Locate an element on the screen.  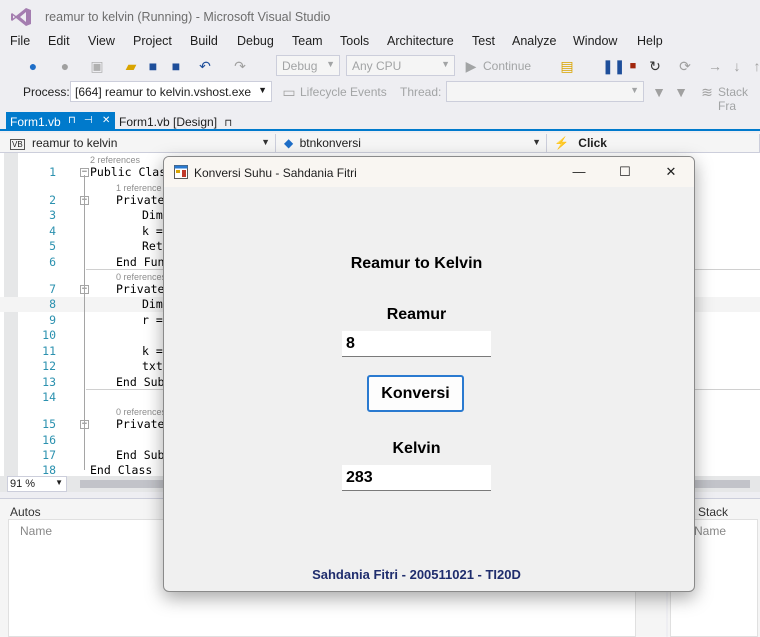
menu-window: Window is located at coordinates (595, 41).